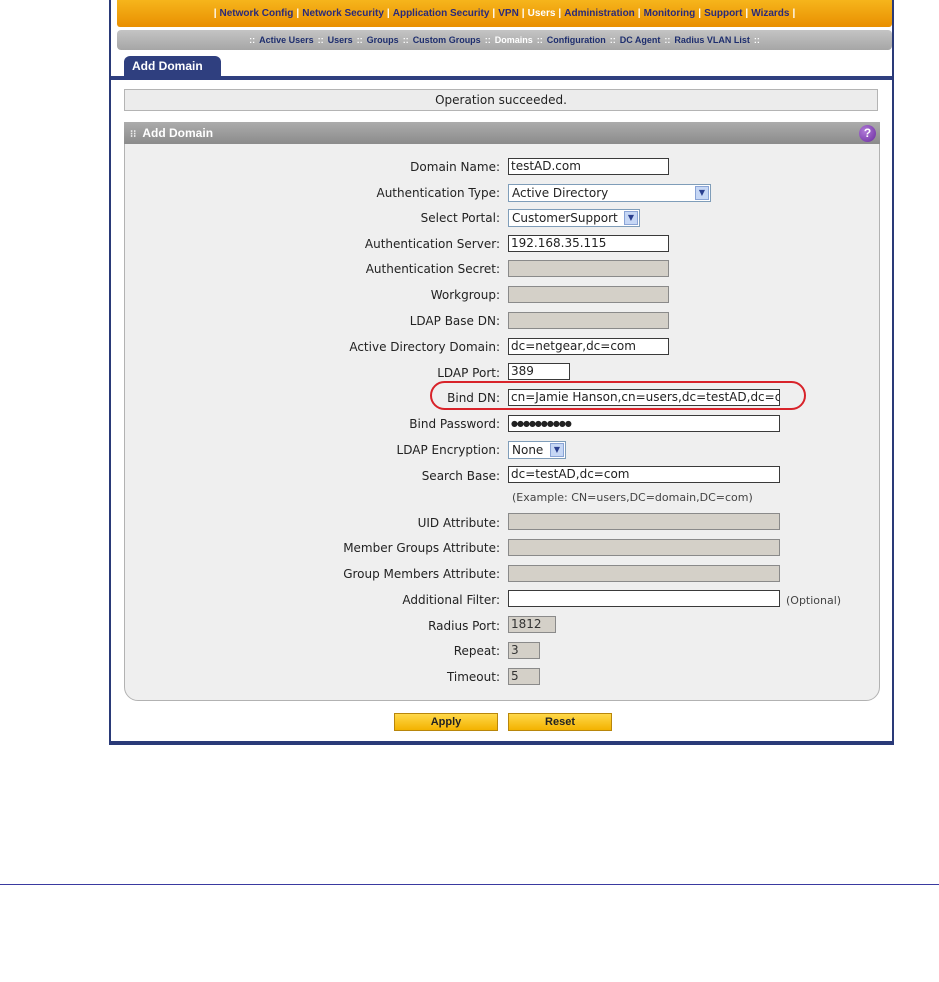 The image size is (939, 982). I want to click on ad-domain-input: dc=netgear,dc=com, so click(588, 346).